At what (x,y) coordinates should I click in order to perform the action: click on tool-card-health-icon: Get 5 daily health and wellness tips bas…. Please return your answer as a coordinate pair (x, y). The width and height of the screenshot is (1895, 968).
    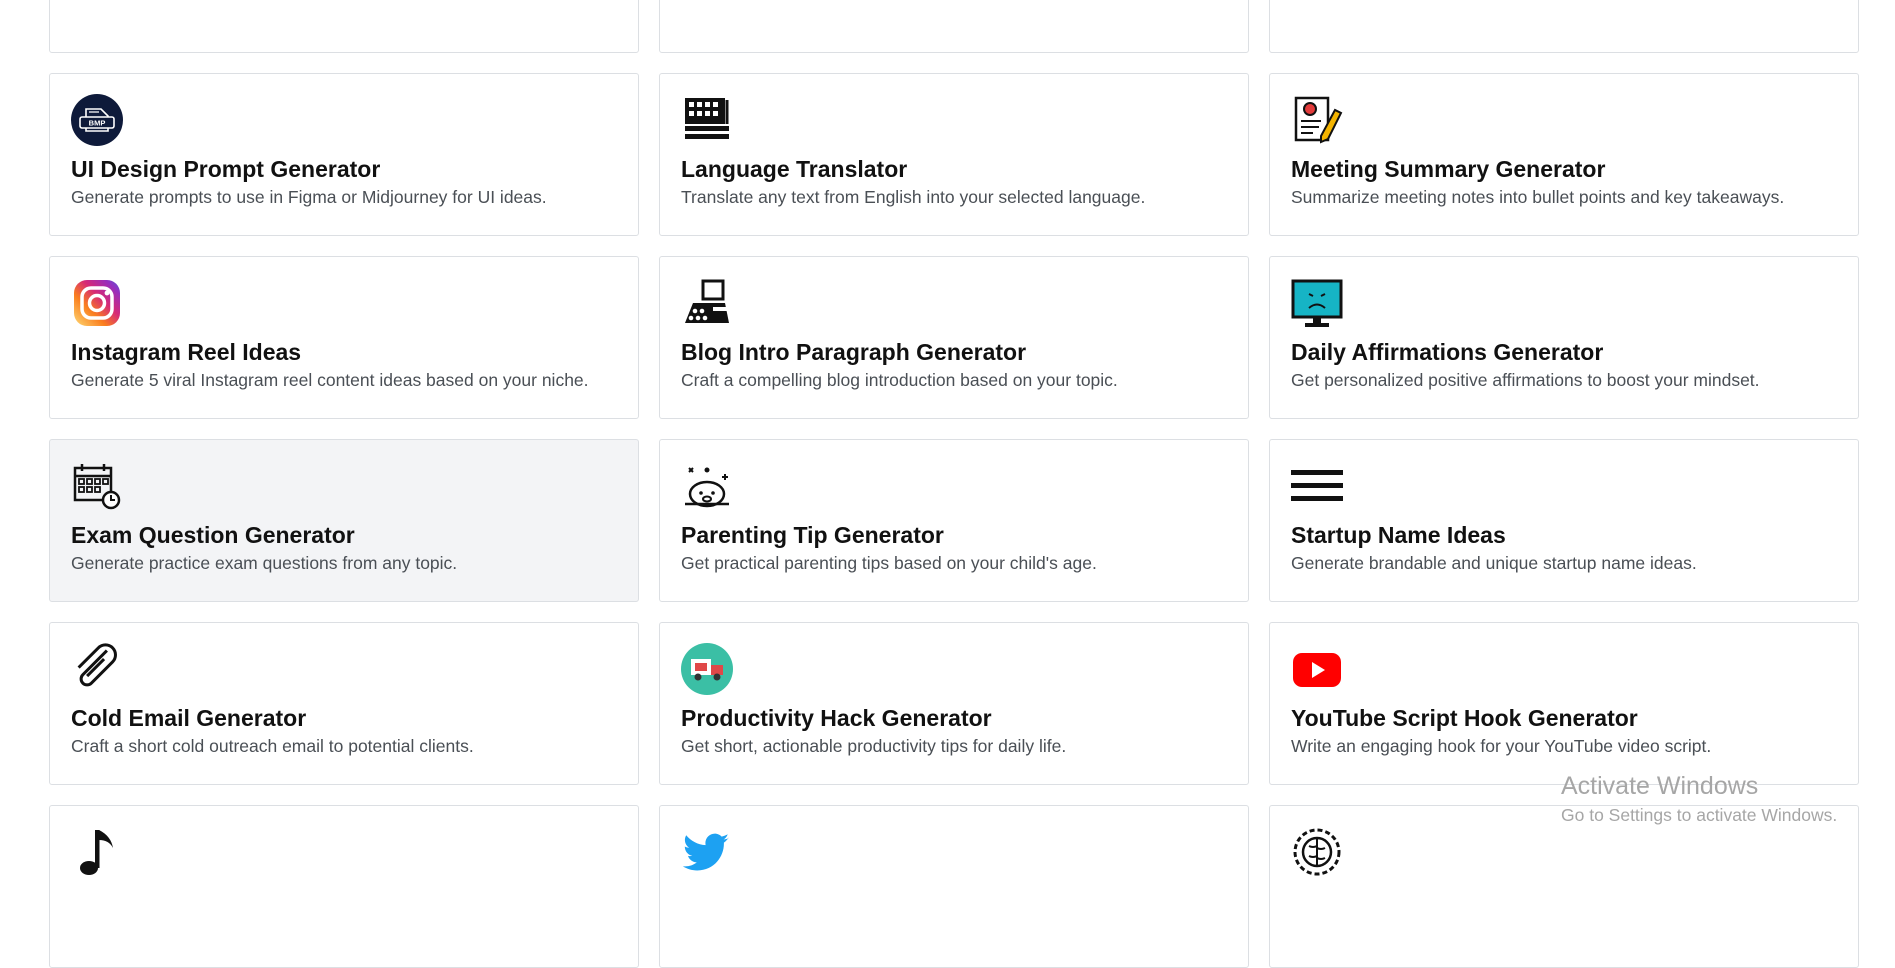
    Looking at the image, I should click on (954, 26).